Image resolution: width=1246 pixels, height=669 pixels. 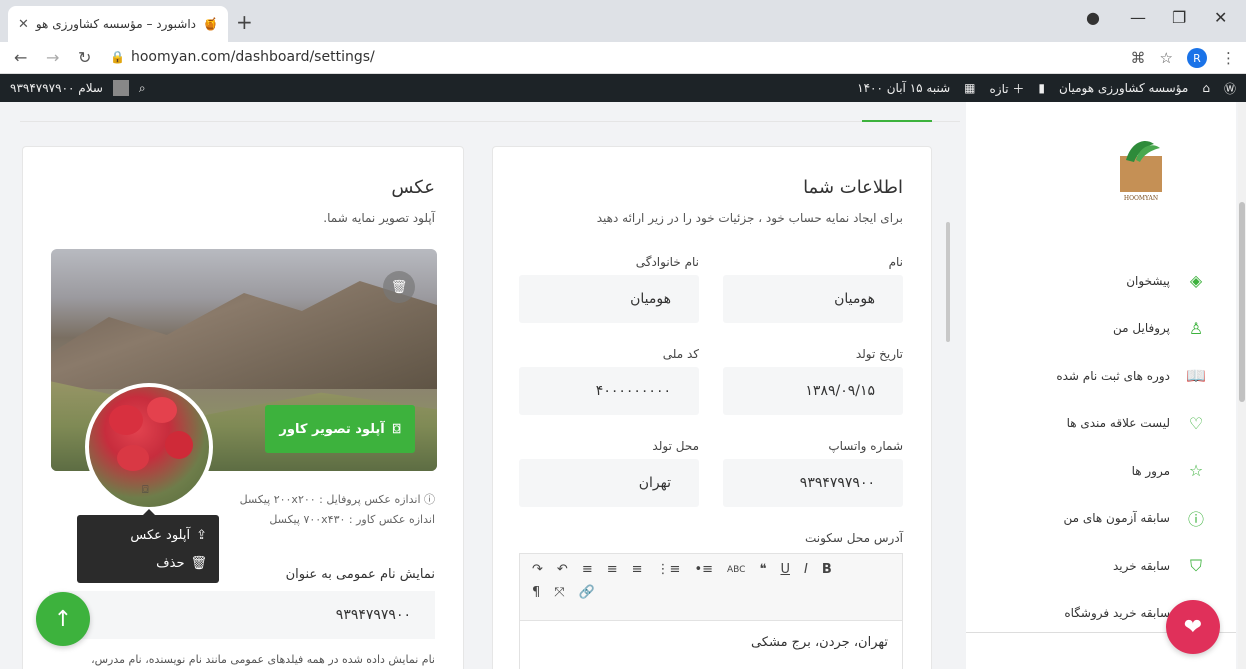 What do you see at coordinates (332, 429) in the screenshot?
I see `upload-cover-label: آپلود تصویر کاور` at bounding box center [332, 429].